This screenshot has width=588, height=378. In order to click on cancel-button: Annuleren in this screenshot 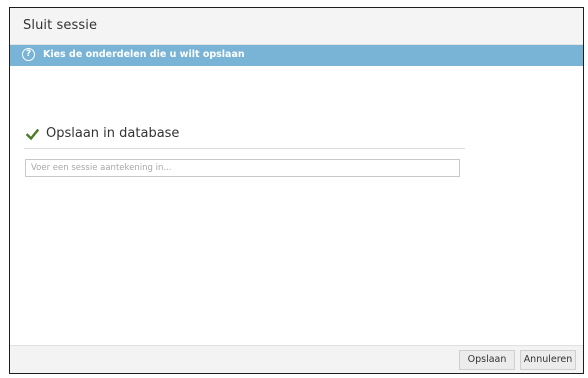, I will do `click(548, 360)`.